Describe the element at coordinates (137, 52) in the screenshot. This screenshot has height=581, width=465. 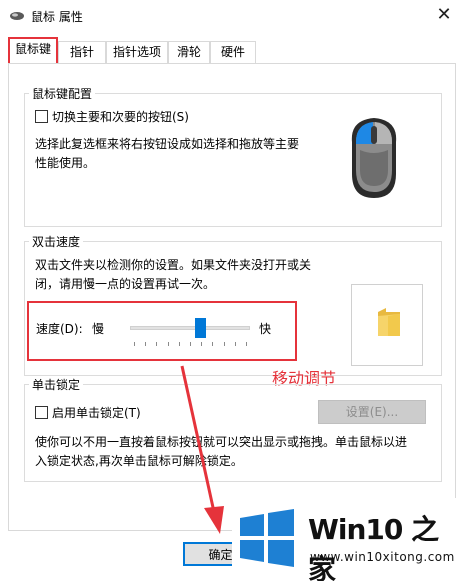
I see `tab-pointer-options: 指针选项` at that location.